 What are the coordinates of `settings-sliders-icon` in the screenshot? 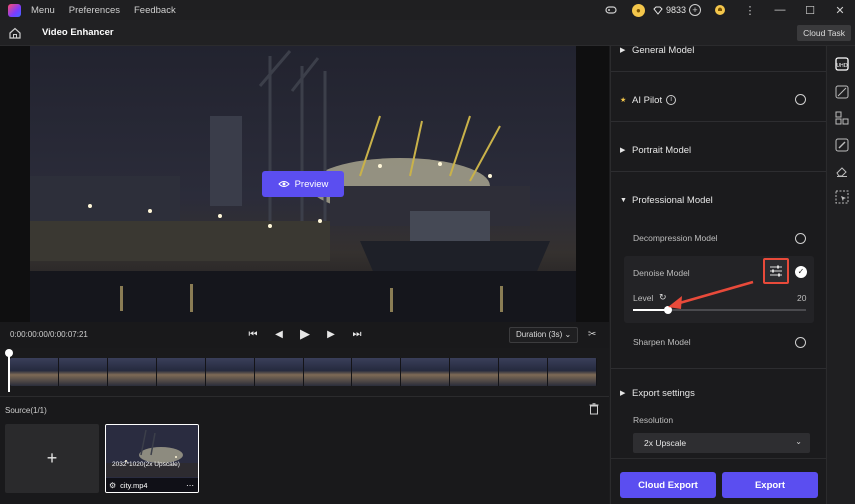 It's located at (776, 271).